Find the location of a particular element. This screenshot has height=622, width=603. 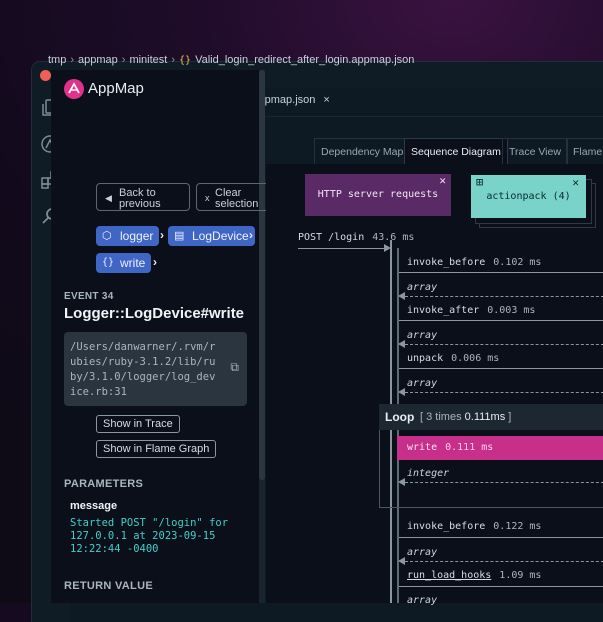

actor-http-server: ✕ HTTP server requests is located at coordinates (378, 195).